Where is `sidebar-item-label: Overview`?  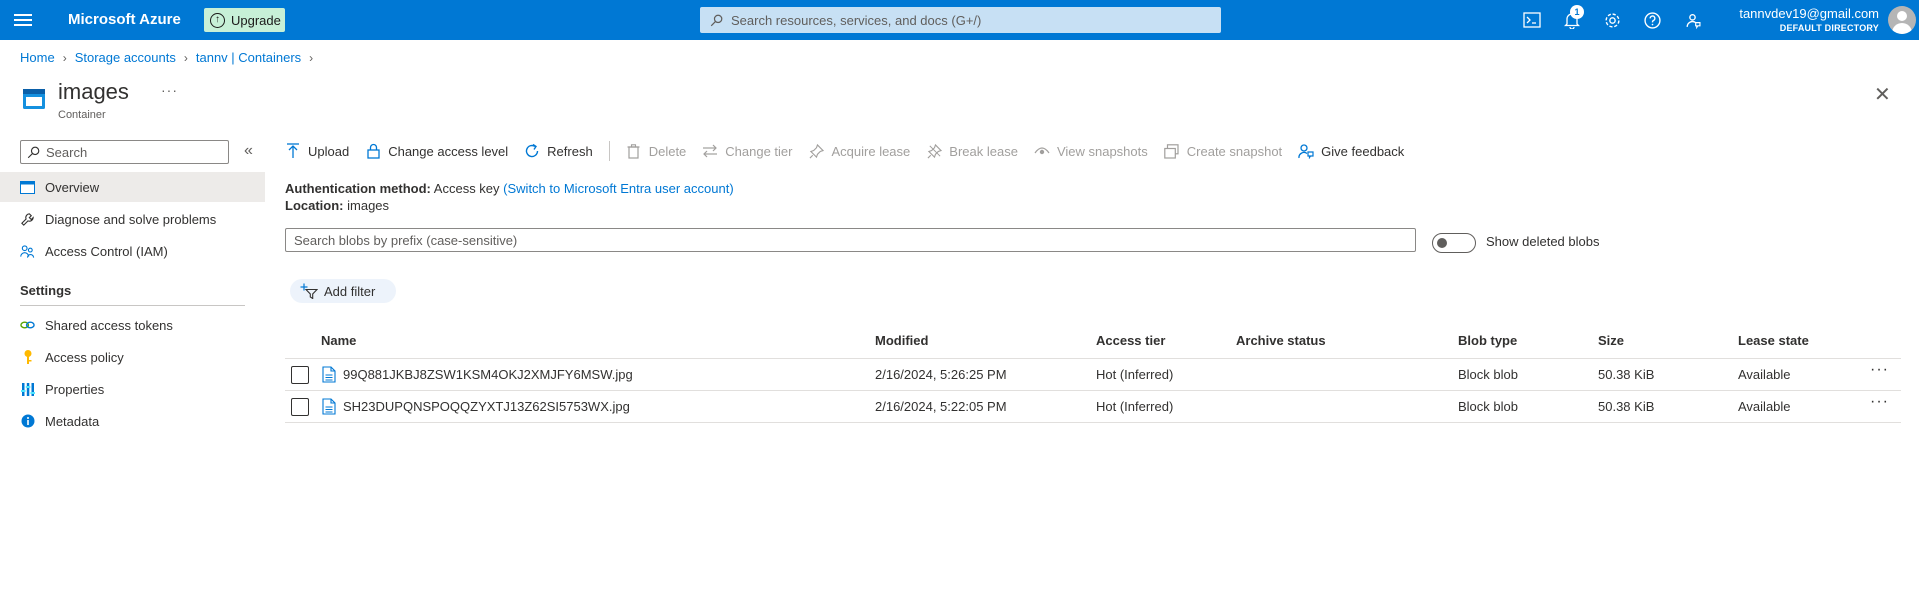 sidebar-item-label: Overview is located at coordinates (72, 187).